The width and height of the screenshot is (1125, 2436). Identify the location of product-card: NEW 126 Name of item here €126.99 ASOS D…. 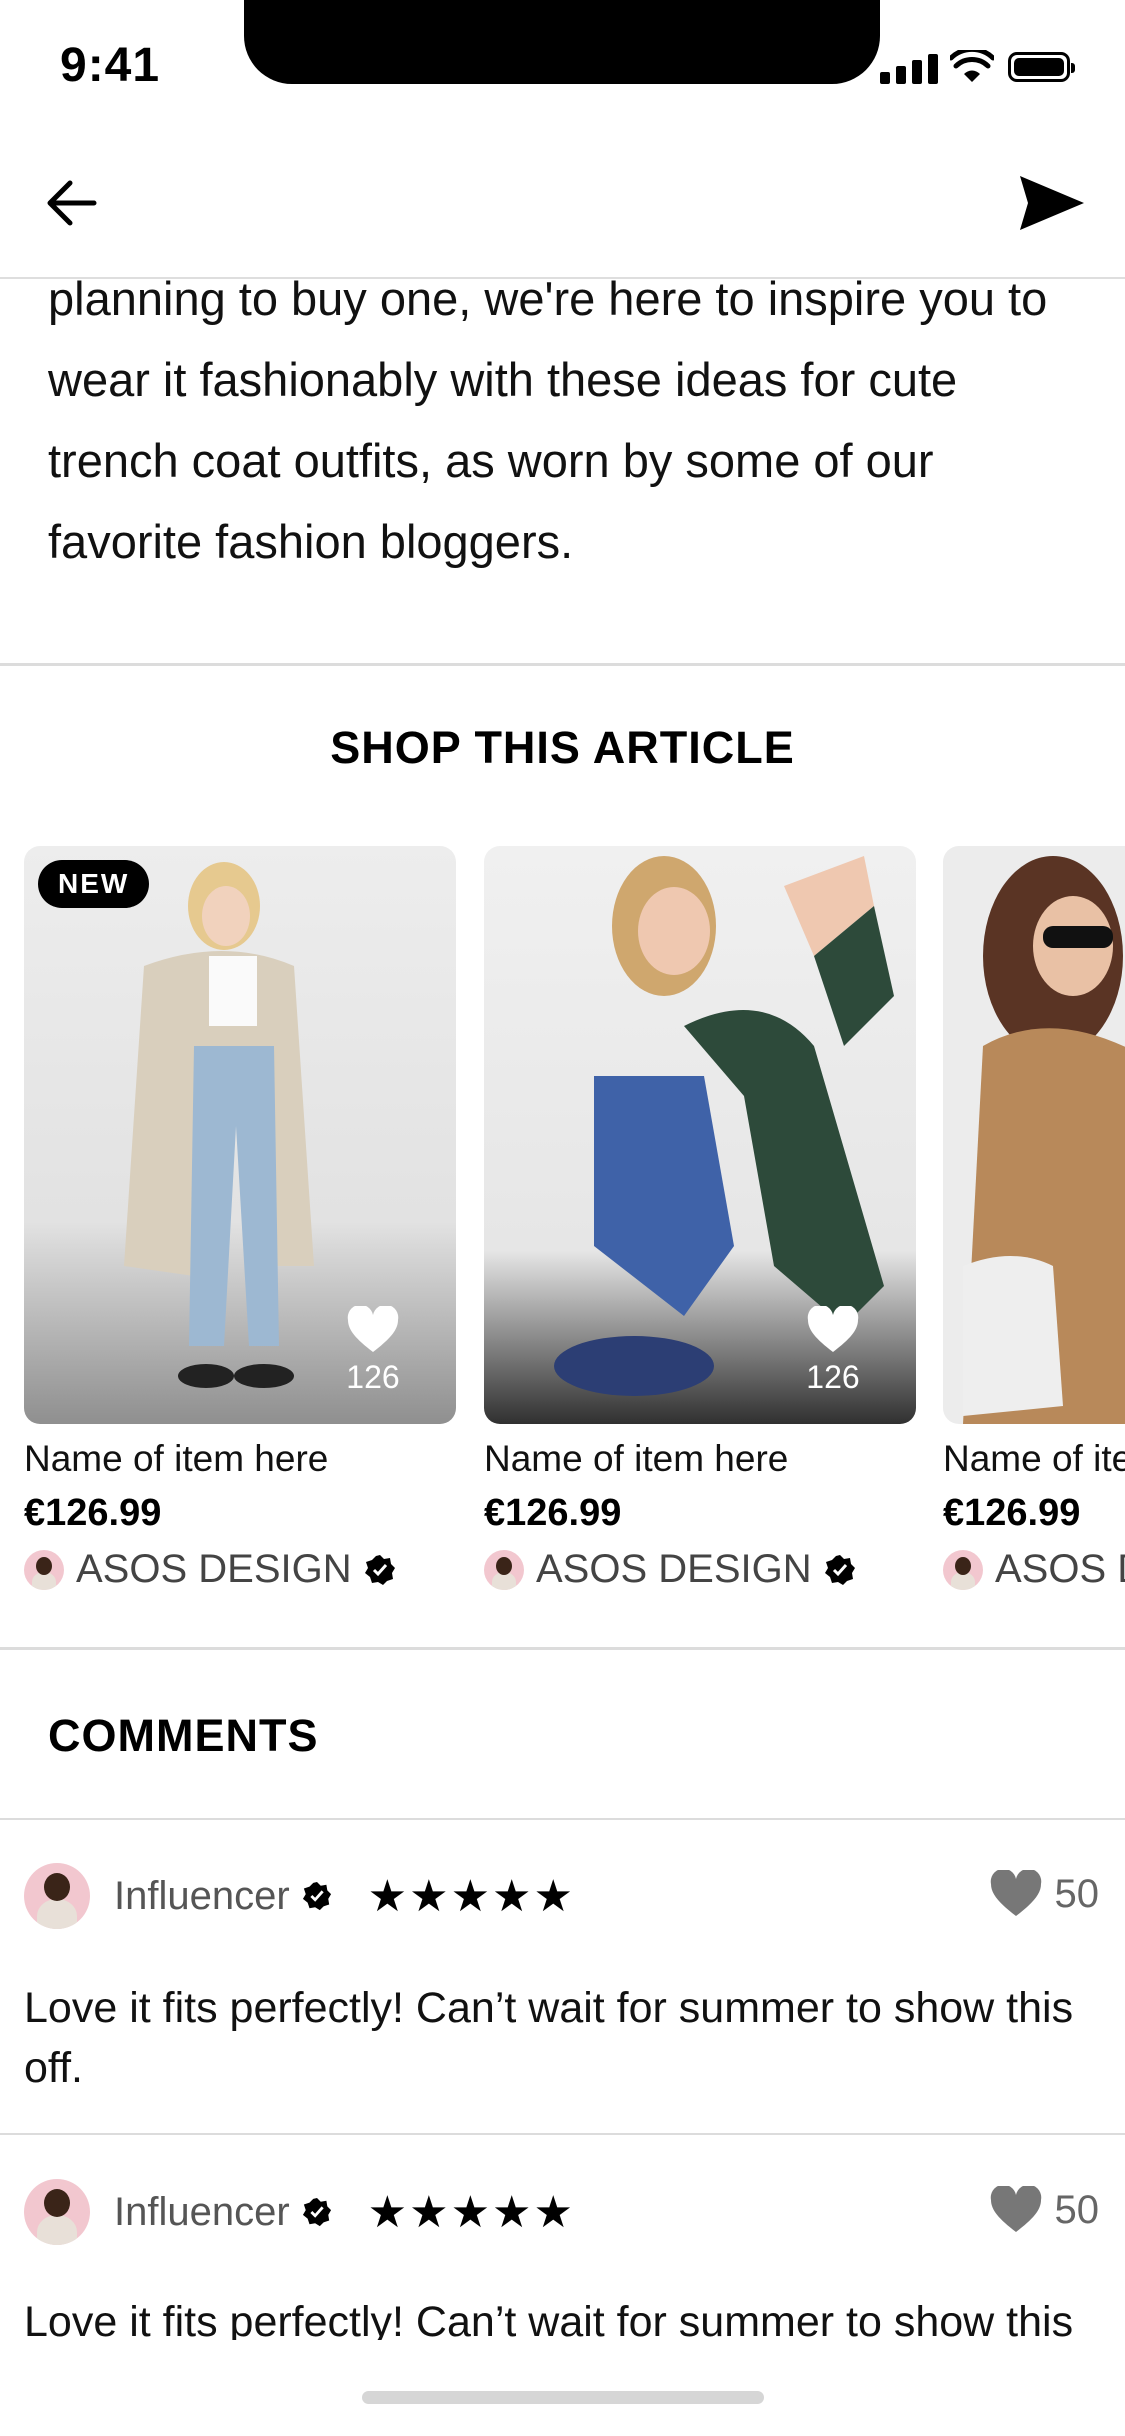
(240, 1219).